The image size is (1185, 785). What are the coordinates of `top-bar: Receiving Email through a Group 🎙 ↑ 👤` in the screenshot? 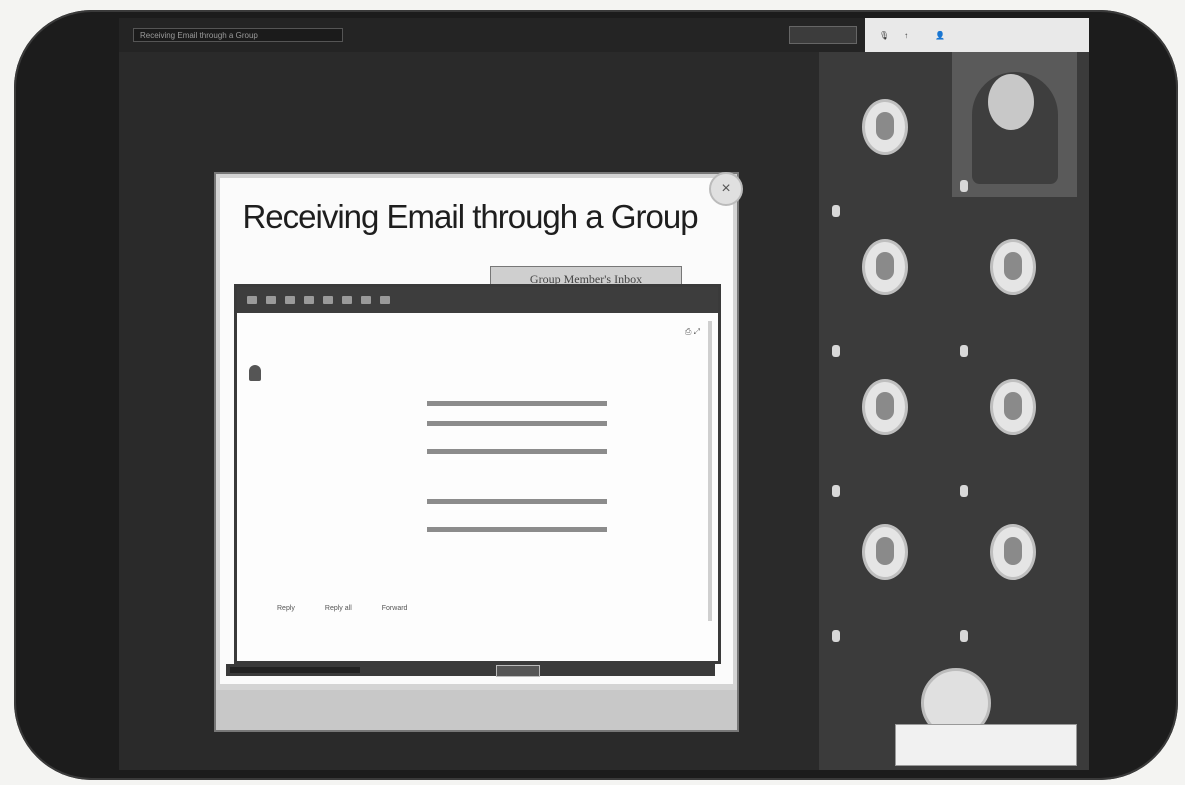 It's located at (604, 35).